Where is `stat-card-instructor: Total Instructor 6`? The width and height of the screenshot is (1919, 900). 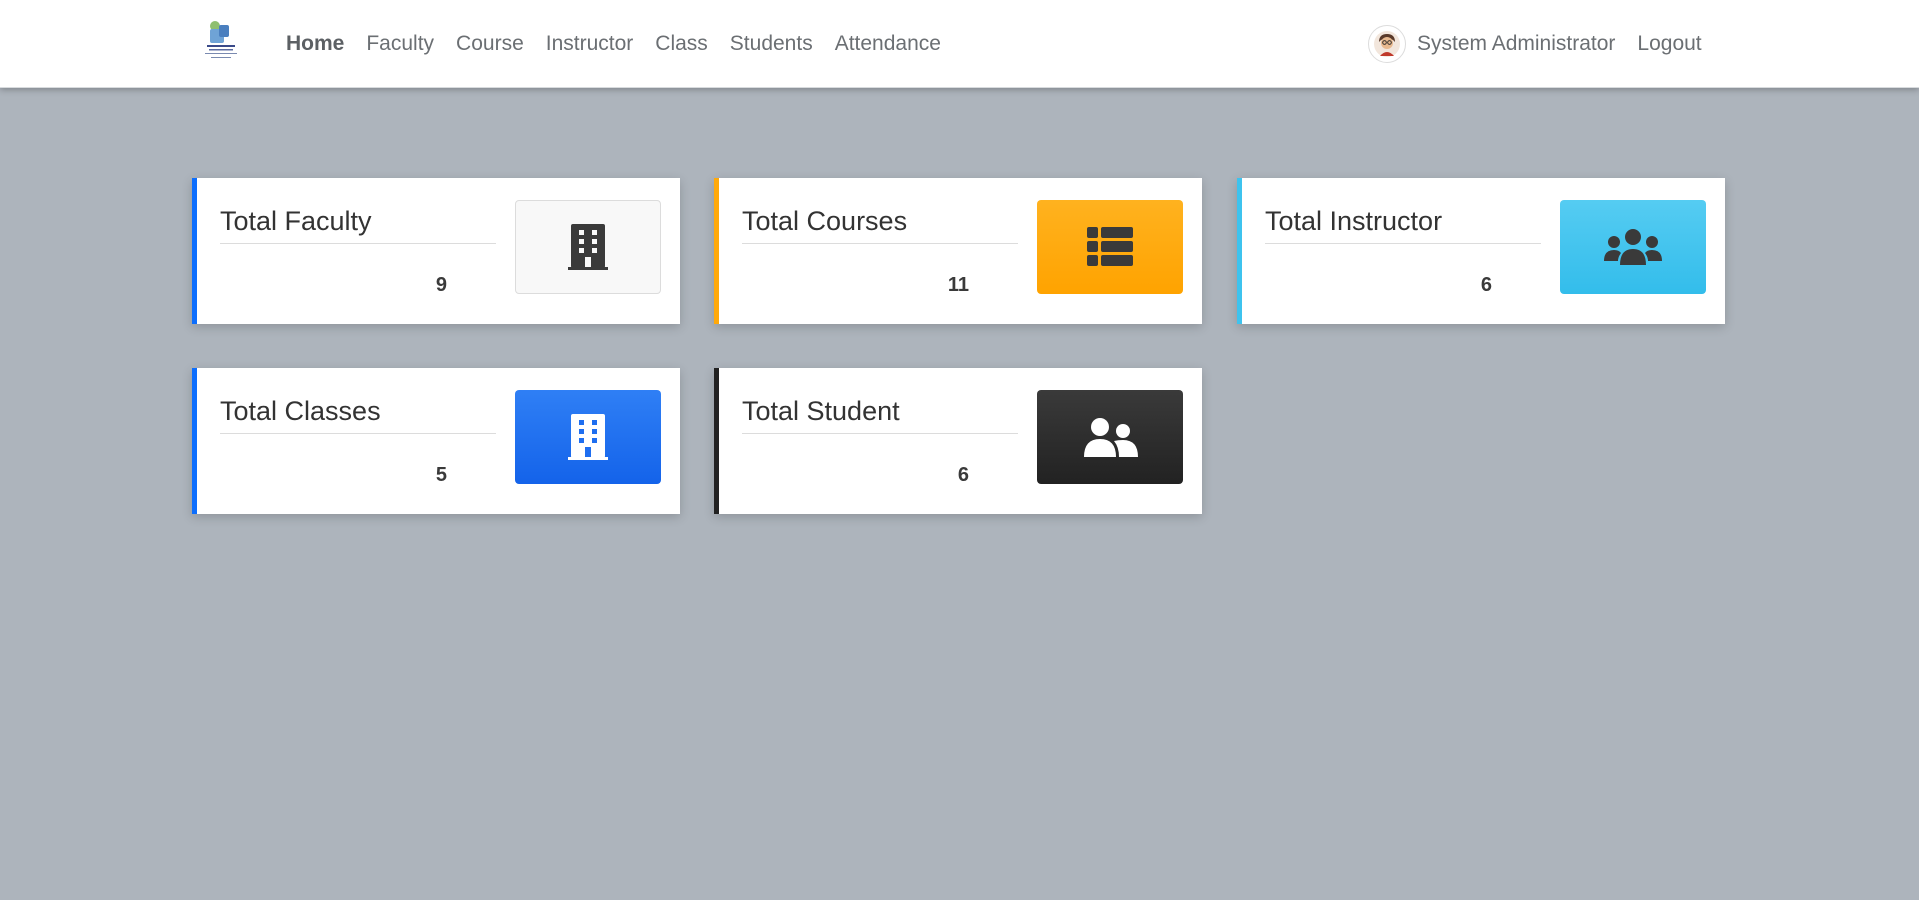
stat-card-instructor: Total Instructor 6 is located at coordinates (1481, 251).